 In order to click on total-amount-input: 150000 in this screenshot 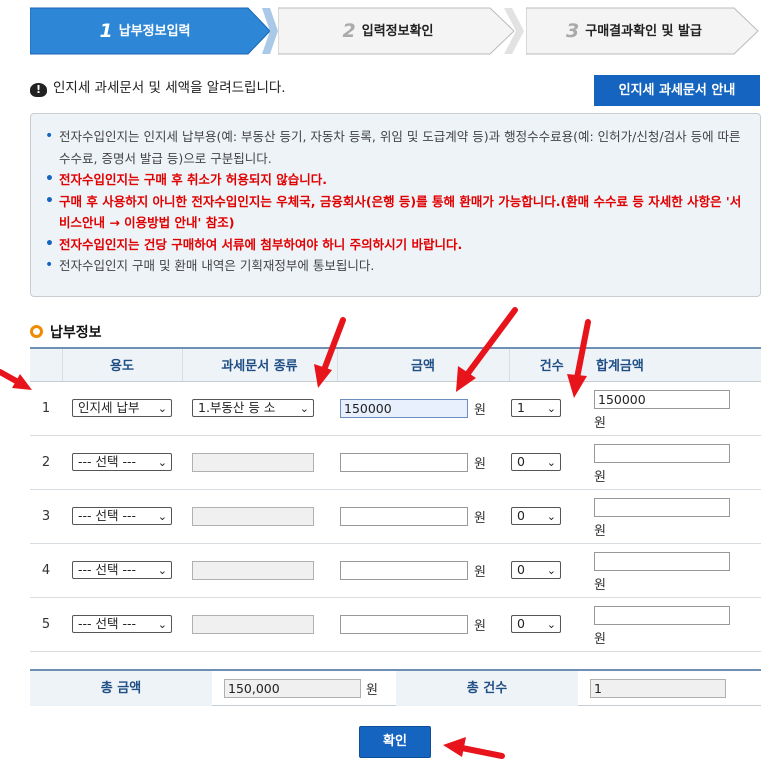, I will do `click(662, 399)`.